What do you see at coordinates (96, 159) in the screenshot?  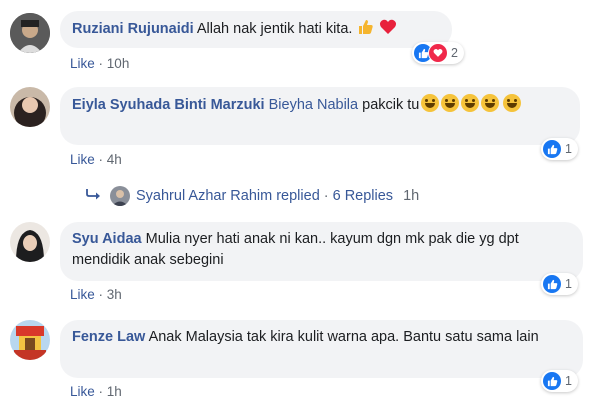 I see `comment-meta: Like · 4h` at bounding box center [96, 159].